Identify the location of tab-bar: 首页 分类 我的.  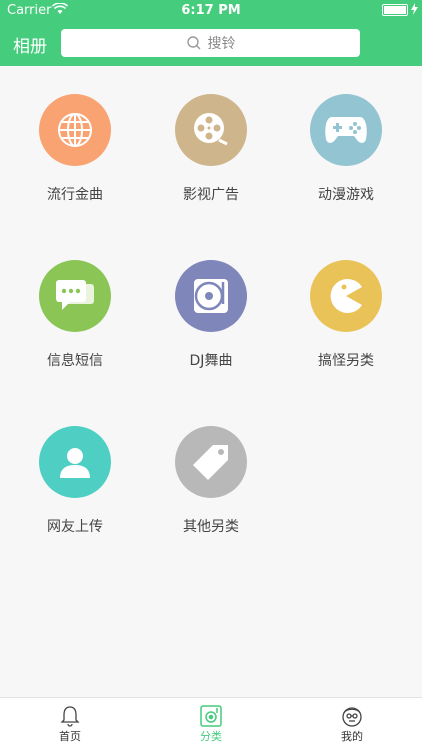
(211, 723).